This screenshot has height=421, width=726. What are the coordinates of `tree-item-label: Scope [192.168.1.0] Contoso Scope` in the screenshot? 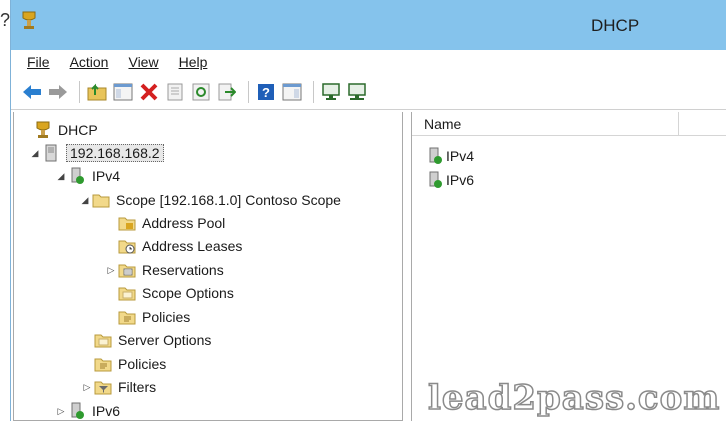 It's located at (228, 200).